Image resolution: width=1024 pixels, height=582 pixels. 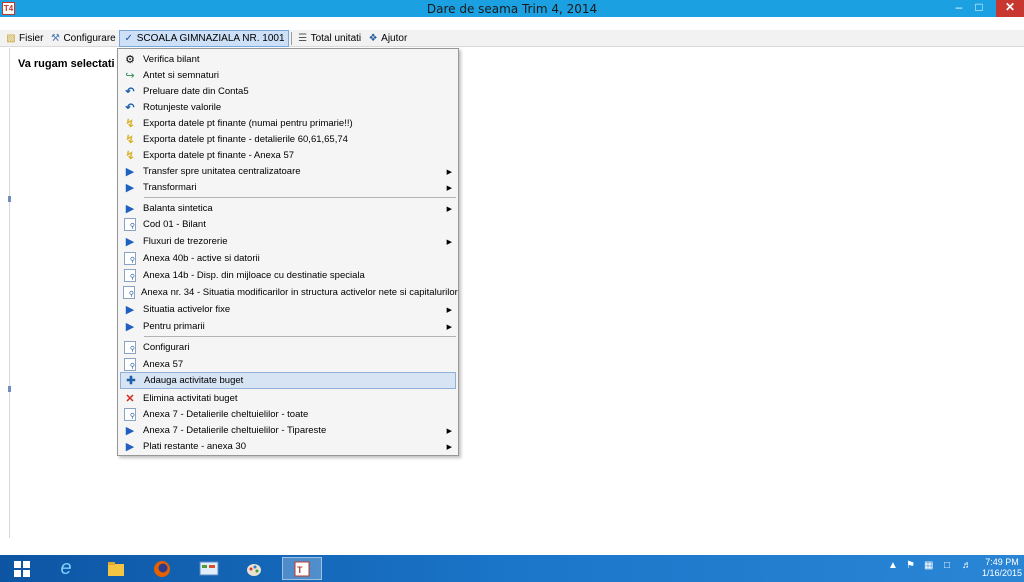 I want to click on minimize-button: –, so click(x=959, y=8).